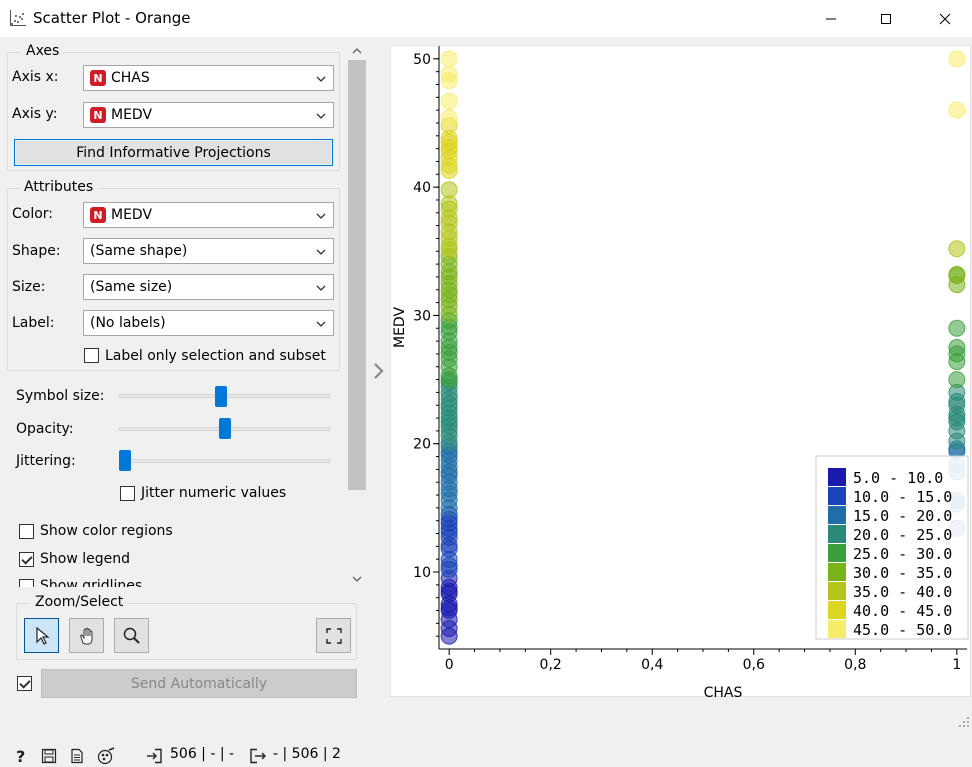  I want to click on axis-x-combo: N CHAS, so click(208, 78).